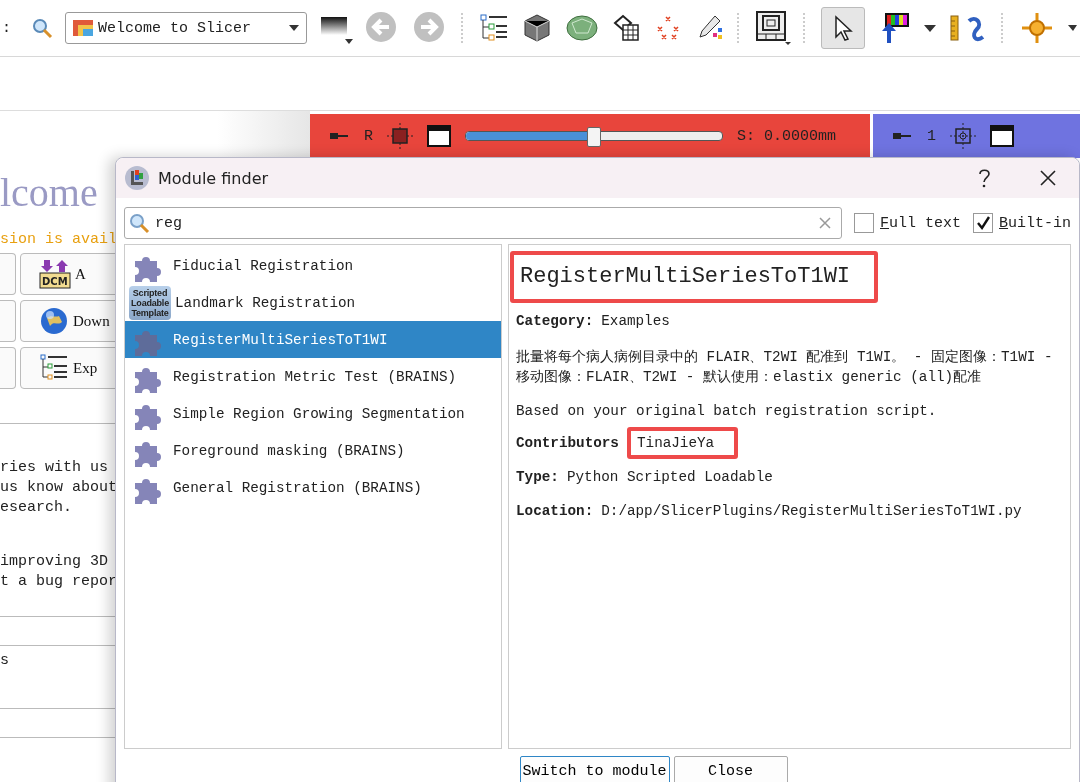  What do you see at coordinates (214, 178) in the screenshot?
I see `dialog-title: Module finder` at bounding box center [214, 178].